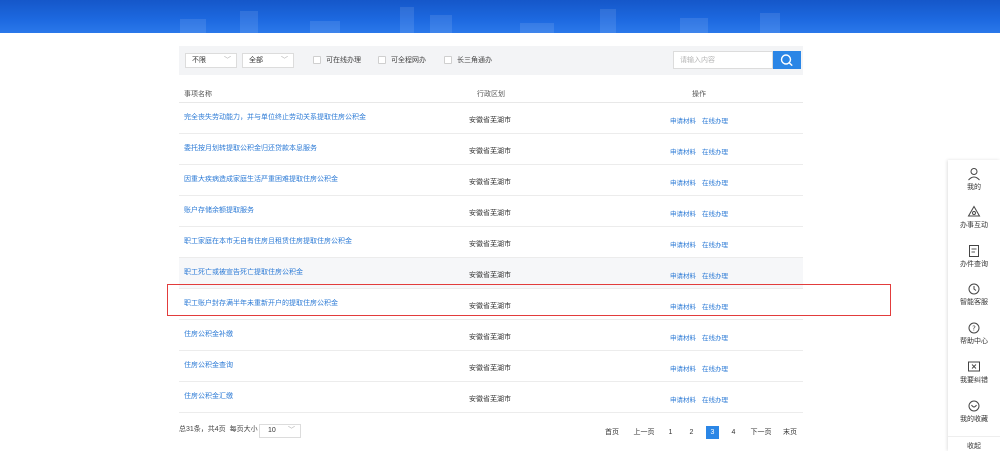 The image size is (1000, 451). What do you see at coordinates (691, 432) in the screenshot?
I see `page-2-button: 2` at bounding box center [691, 432].